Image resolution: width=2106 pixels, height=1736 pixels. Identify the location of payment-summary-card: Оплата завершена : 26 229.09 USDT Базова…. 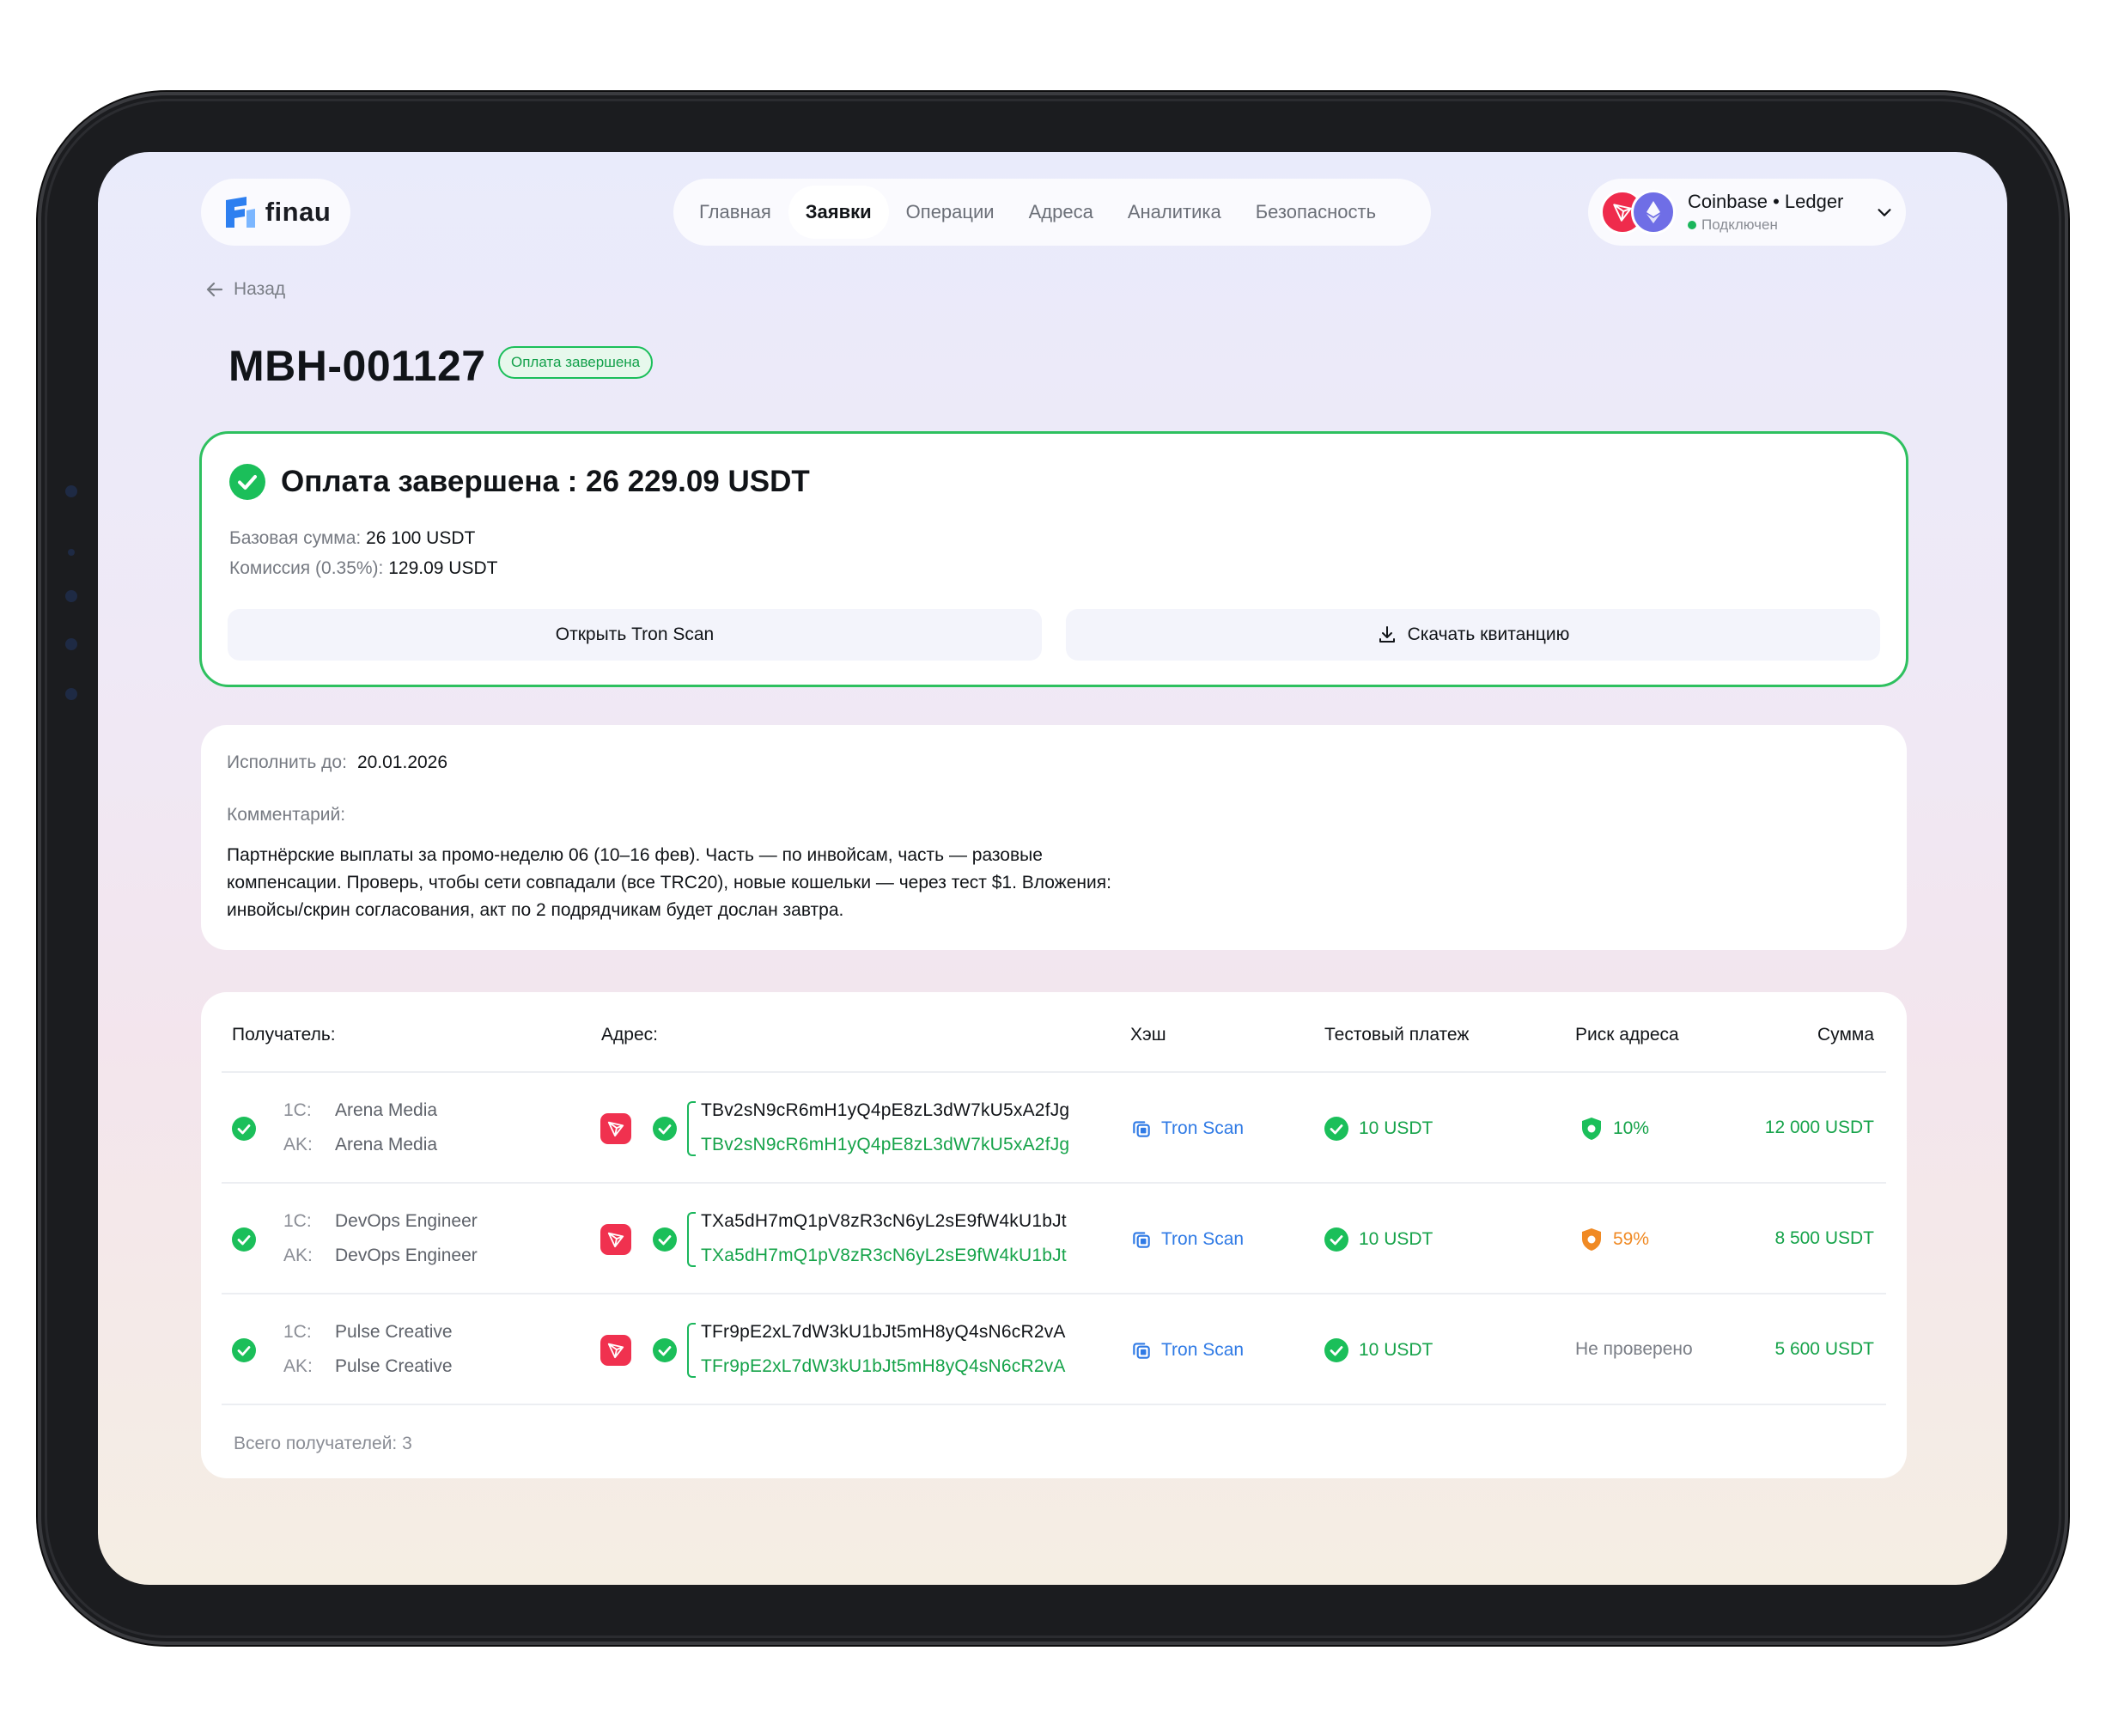
(1053, 559).